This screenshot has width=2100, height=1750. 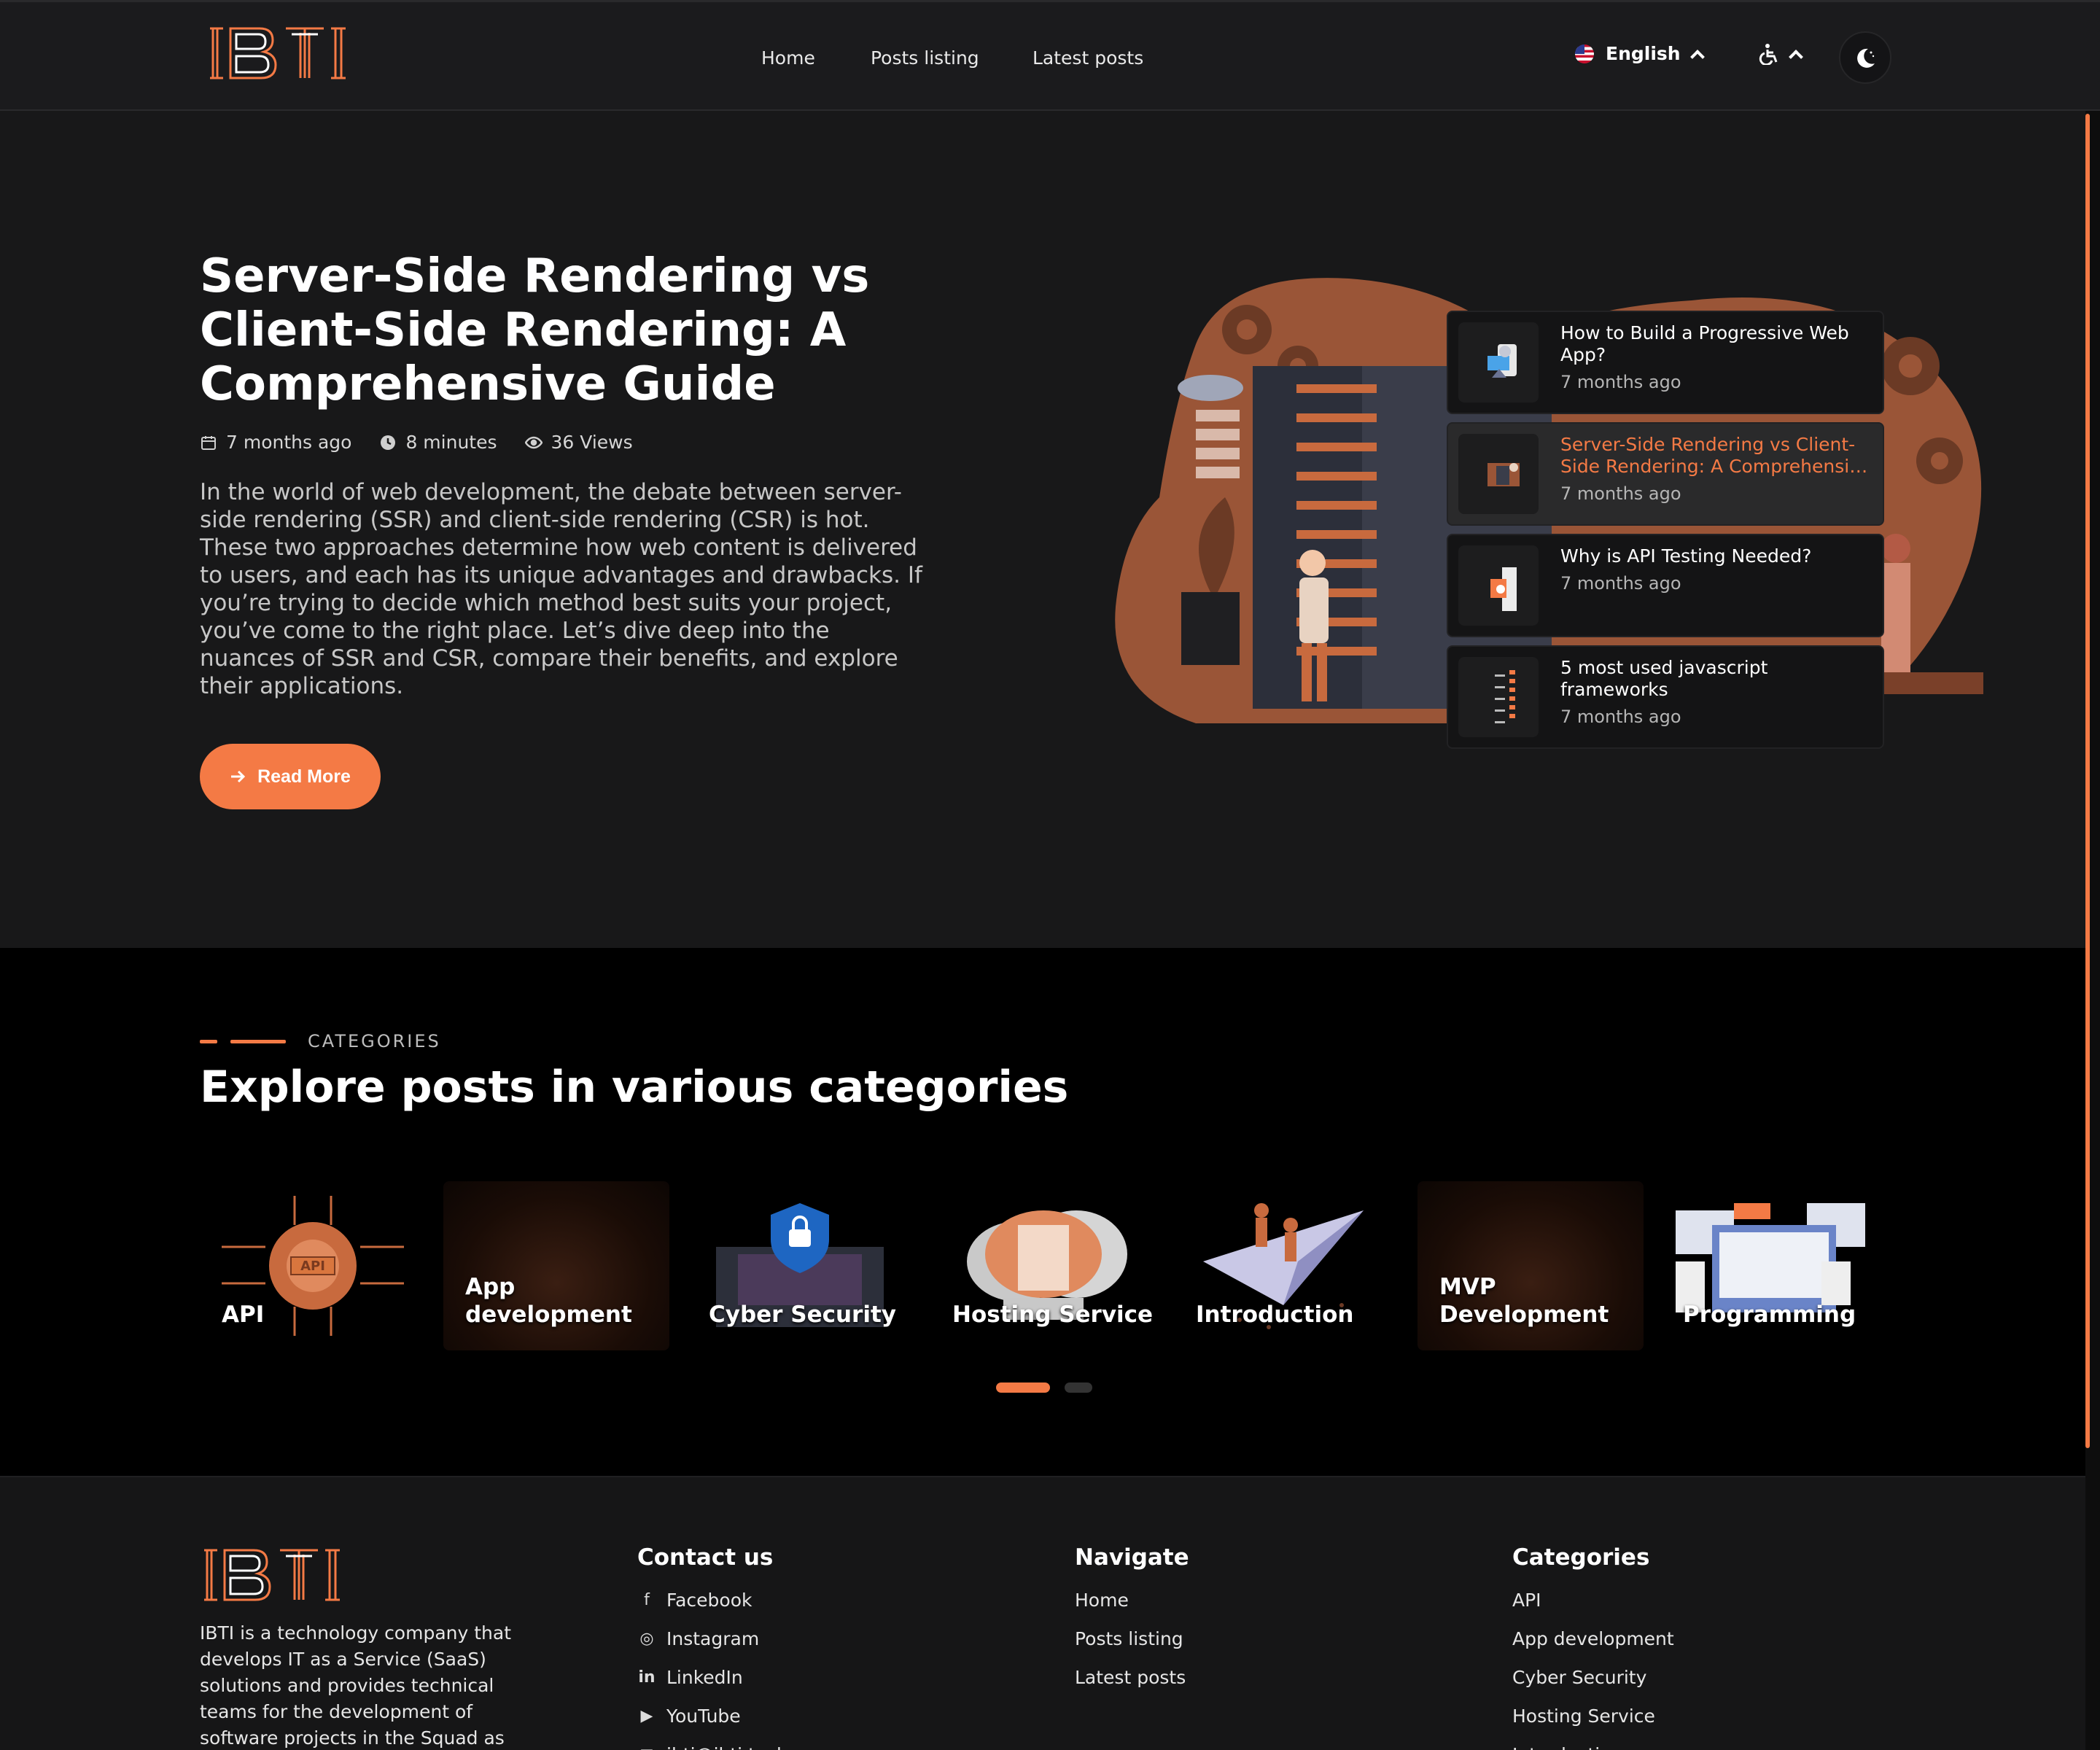 What do you see at coordinates (646, 1716) in the screenshot?
I see `youtube-icon: ▶` at bounding box center [646, 1716].